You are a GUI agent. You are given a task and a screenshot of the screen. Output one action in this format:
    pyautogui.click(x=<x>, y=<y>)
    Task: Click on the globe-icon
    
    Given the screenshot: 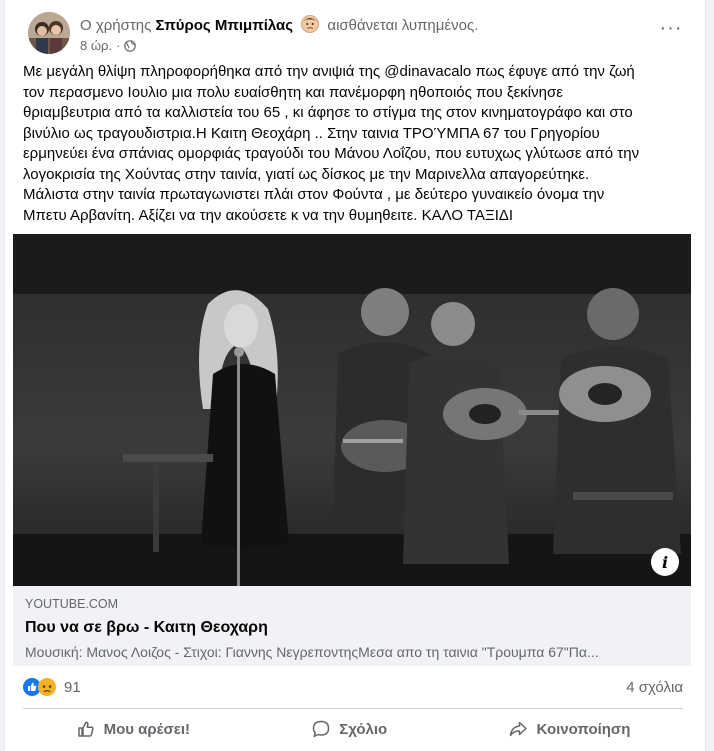 What is the action you would take?
    pyautogui.click(x=130, y=45)
    